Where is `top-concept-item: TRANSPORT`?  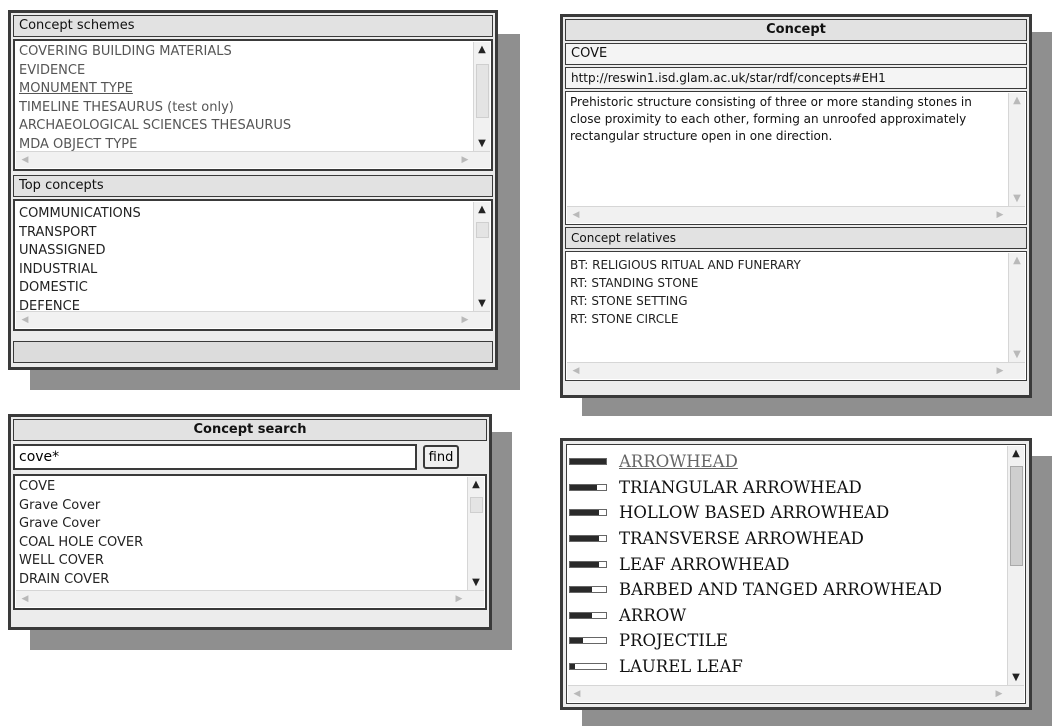 top-concept-item: TRANSPORT is located at coordinates (244, 233).